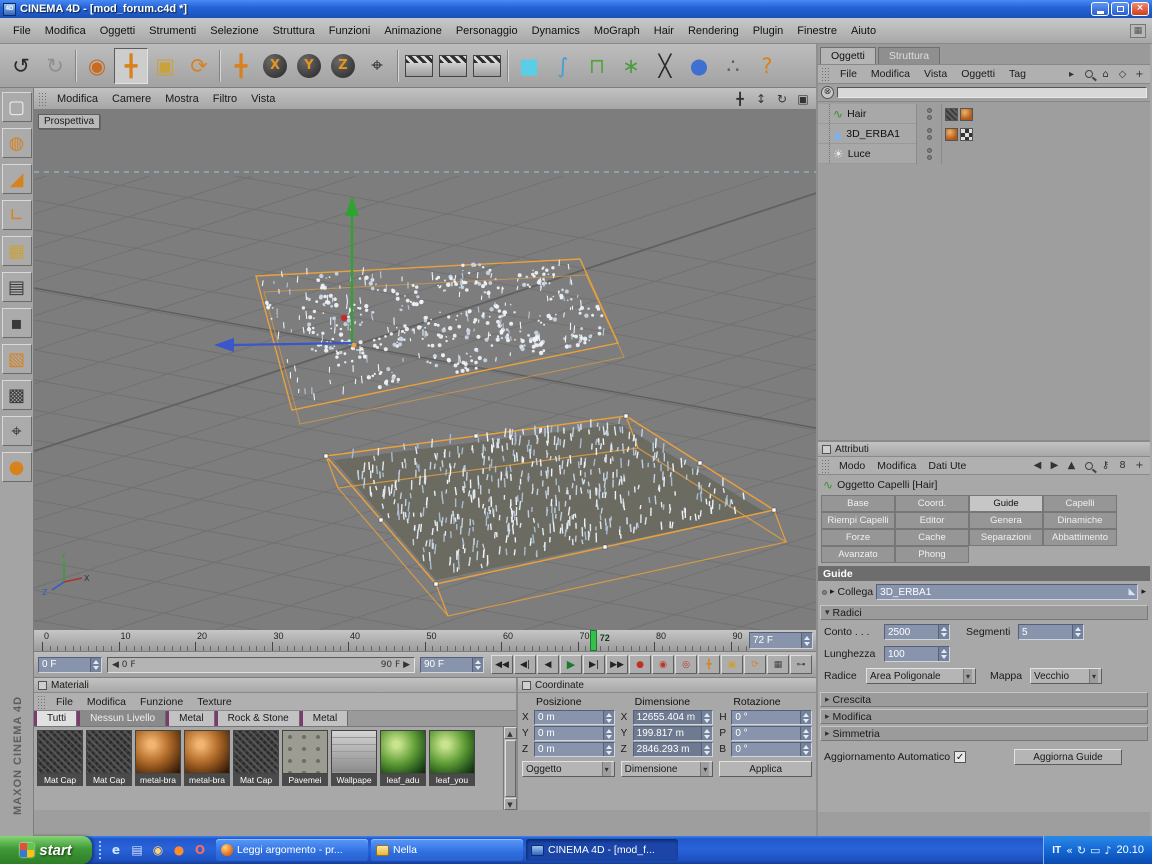  Describe the element at coordinates (858, 503) in the screenshot. I see `attr-tab-base: Base` at that location.